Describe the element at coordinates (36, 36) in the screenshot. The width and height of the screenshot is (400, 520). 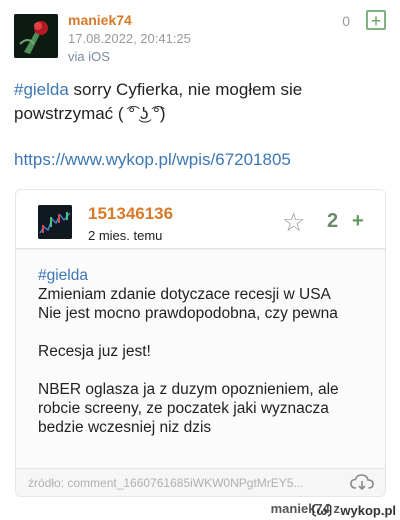
I see `author-avatar` at that location.